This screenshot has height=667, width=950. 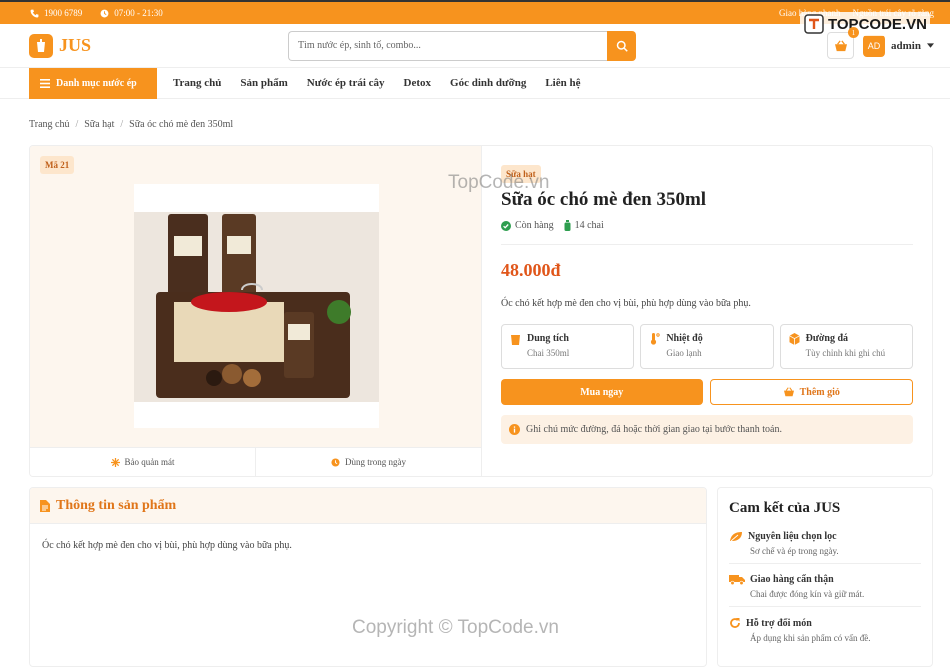 I want to click on hours-info: 07:00 - 21:30, so click(x=131, y=13).